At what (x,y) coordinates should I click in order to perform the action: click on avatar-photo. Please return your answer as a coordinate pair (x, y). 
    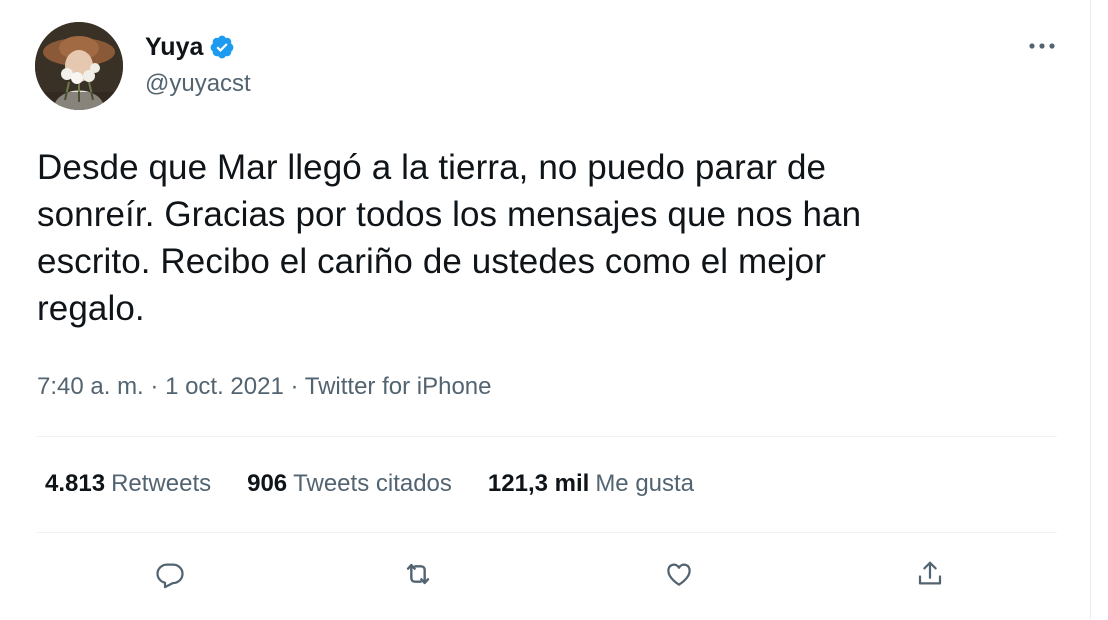
    Looking at the image, I should click on (79, 66).